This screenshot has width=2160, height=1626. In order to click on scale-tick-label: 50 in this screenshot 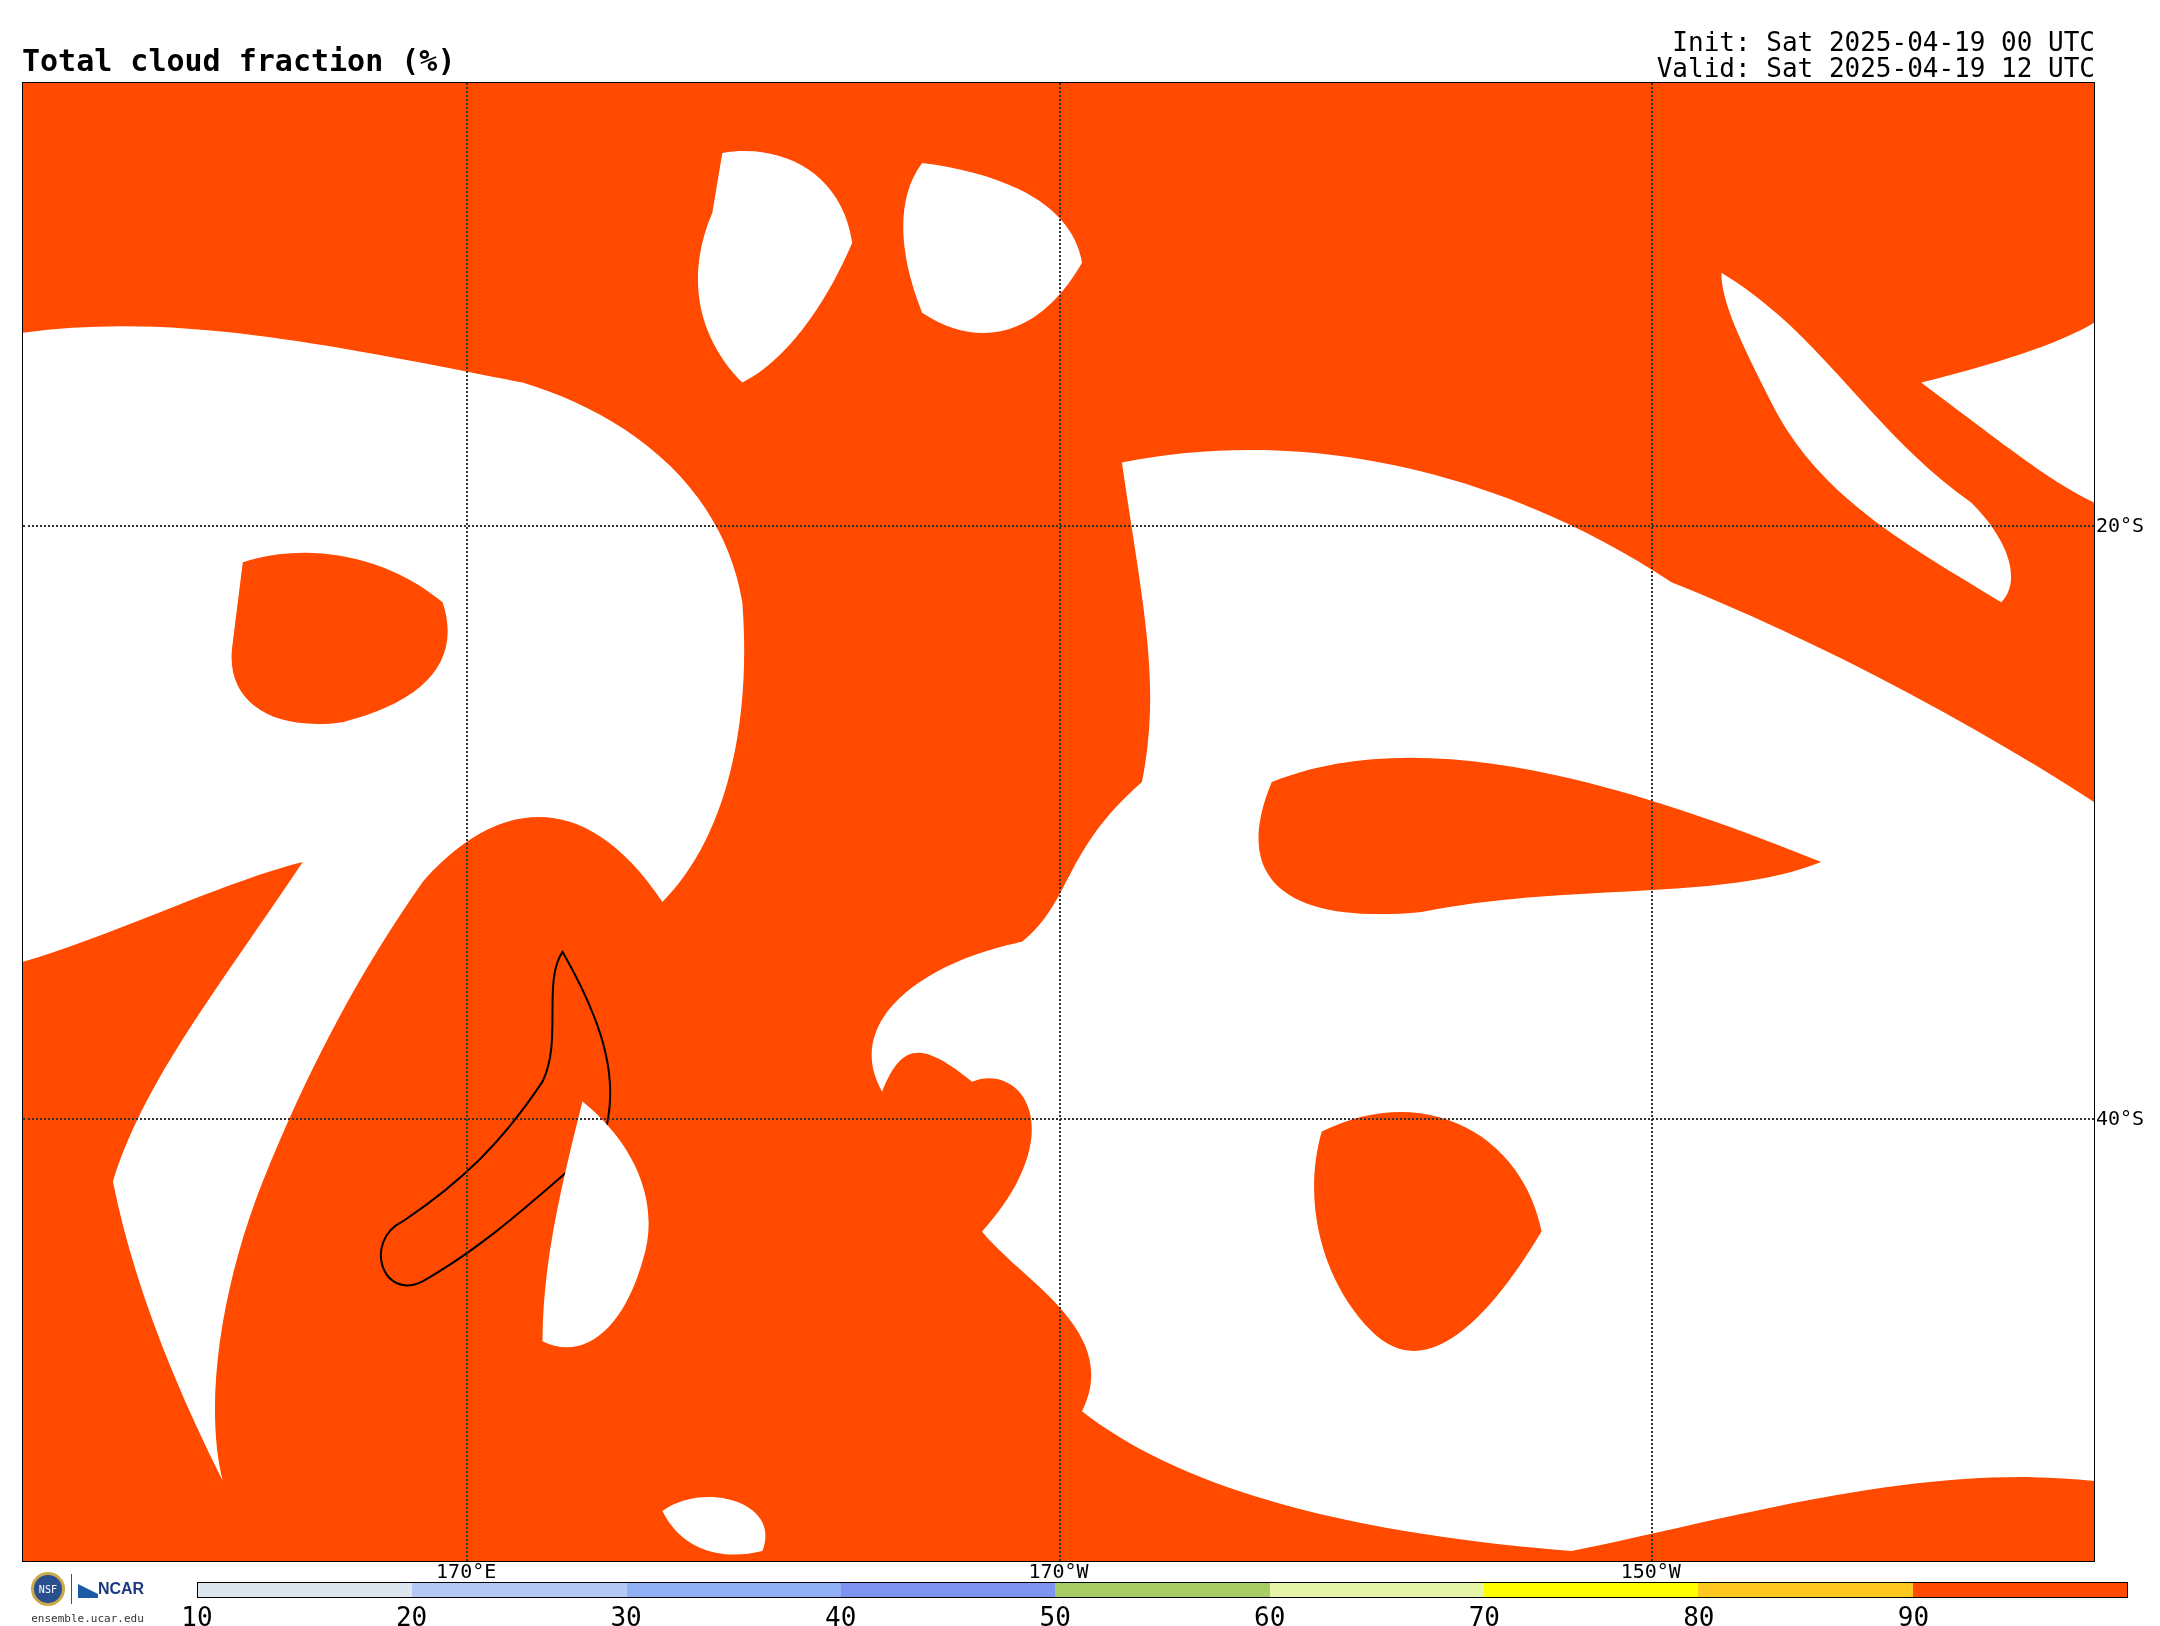, I will do `click(1055, 1615)`.